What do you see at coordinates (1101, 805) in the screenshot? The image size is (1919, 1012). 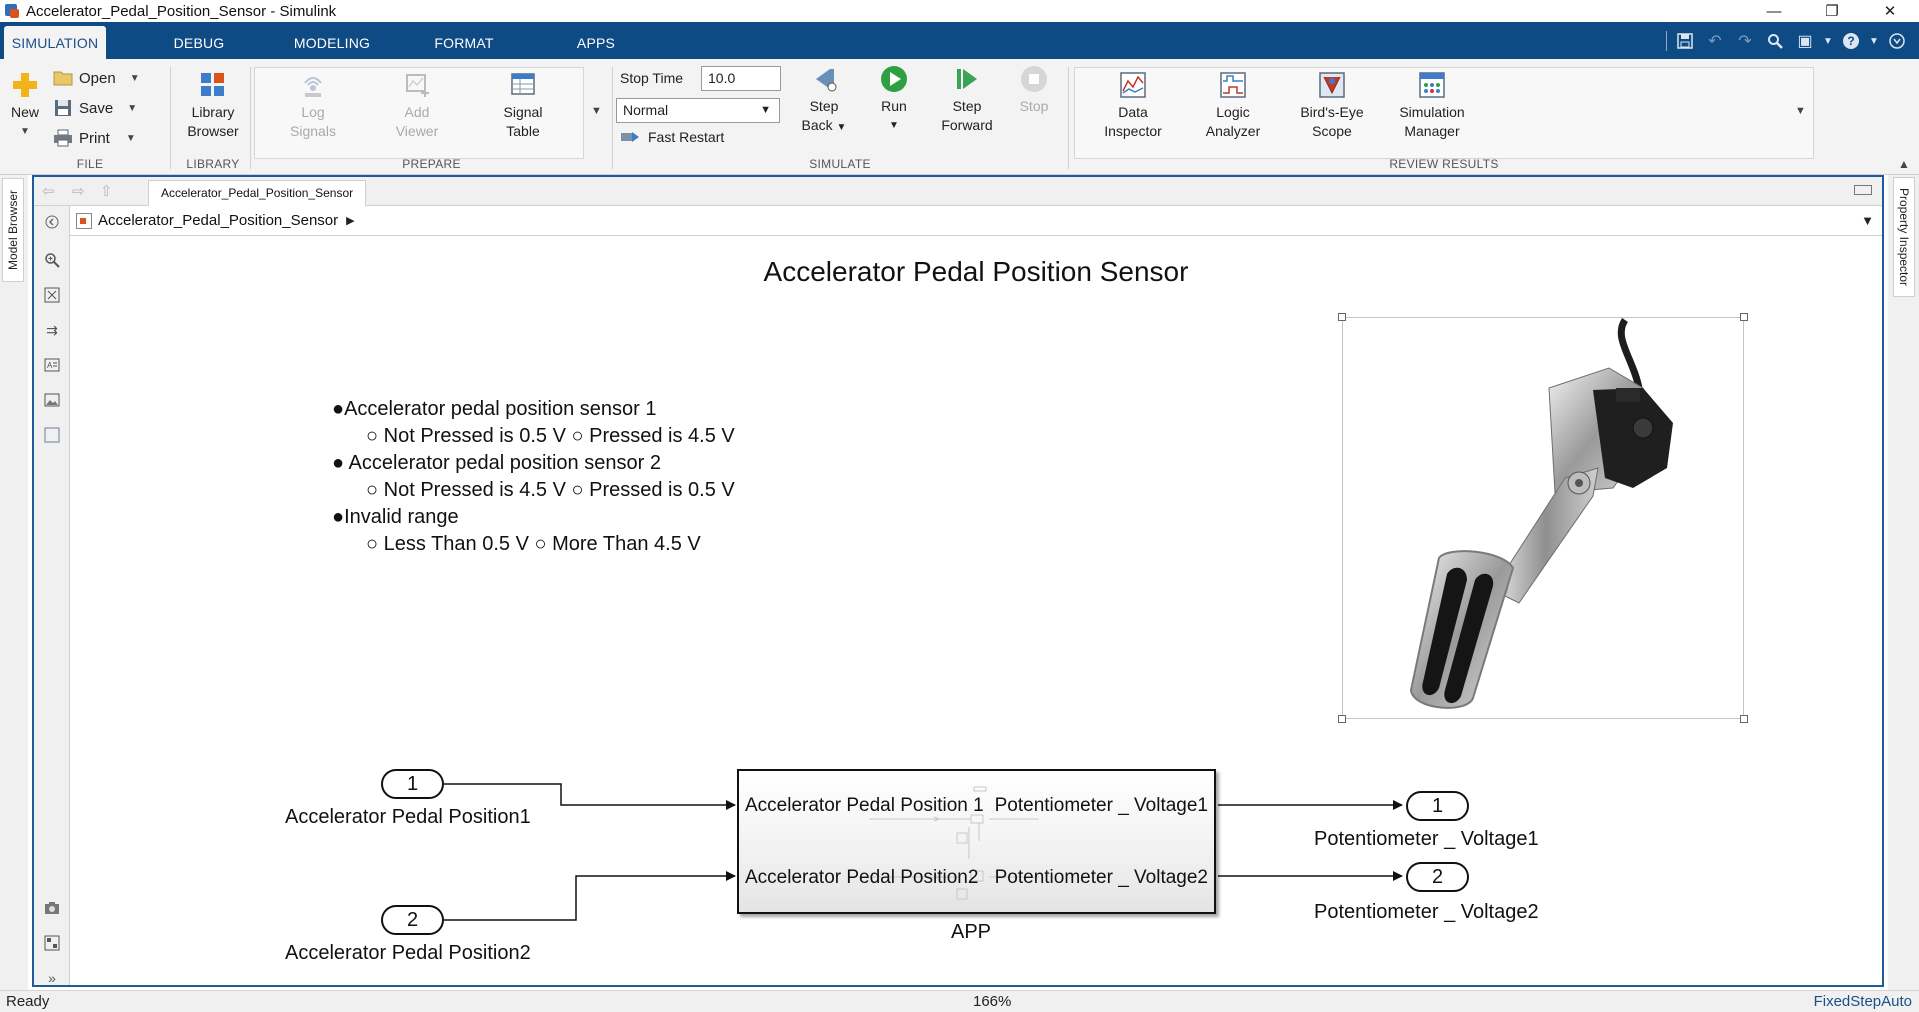 I see `subsystem-out1-port-label: Potentiometer _ Voltage1` at bounding box center [1101, 805].